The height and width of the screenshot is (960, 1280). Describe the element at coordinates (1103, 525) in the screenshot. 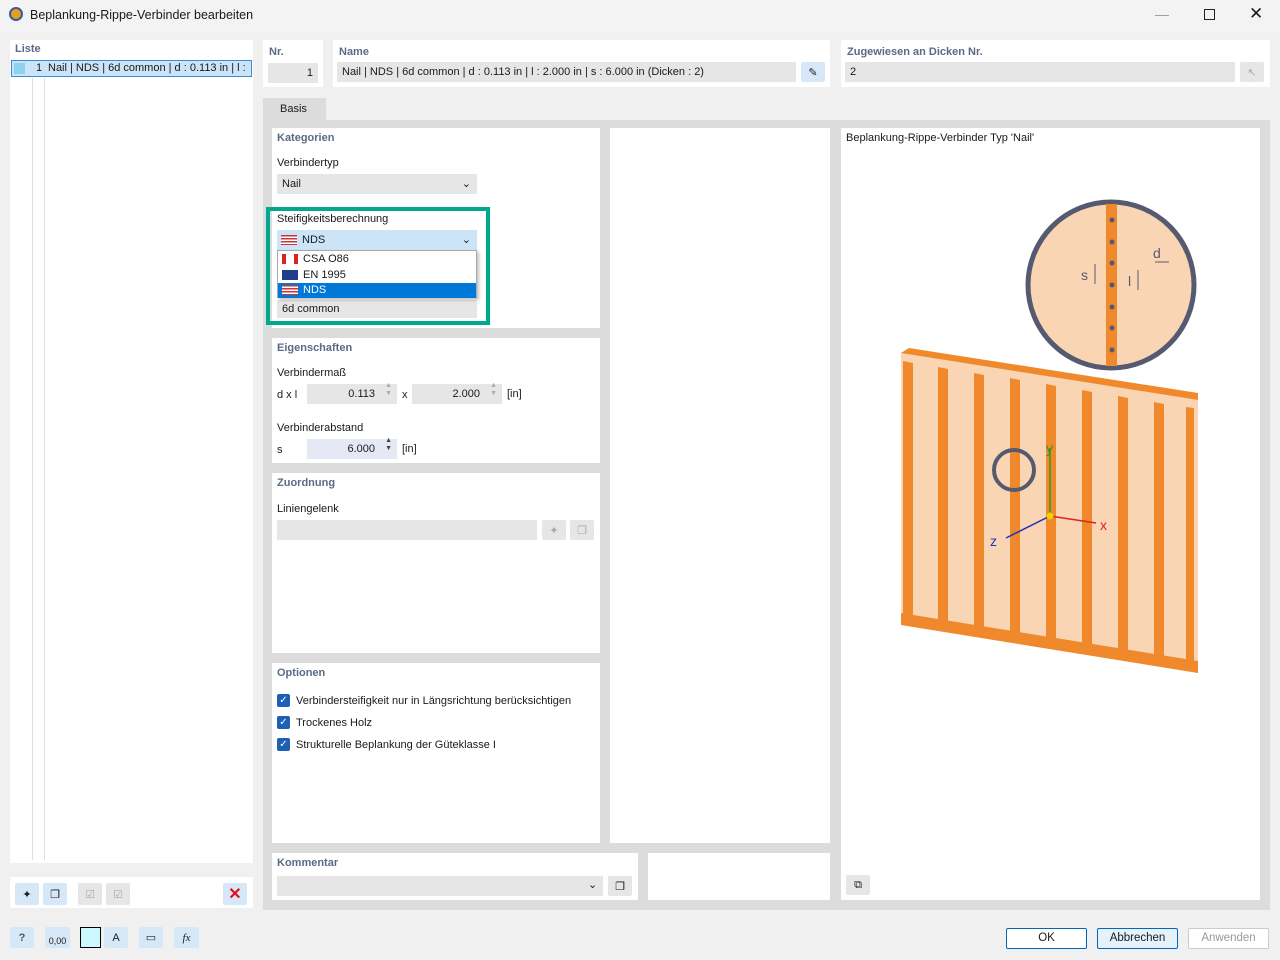

I see `axis-x-label: x` at that location.